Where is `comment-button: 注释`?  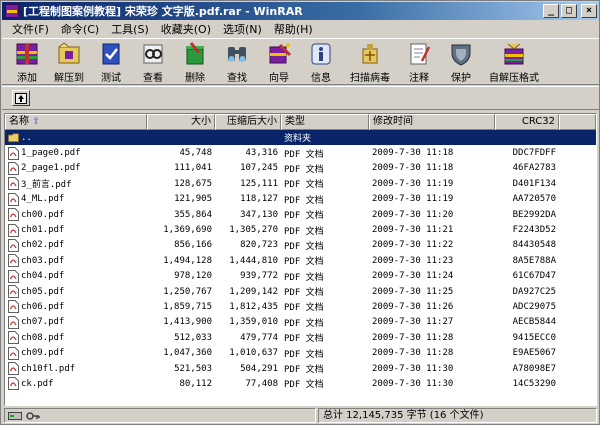
comment-button: 注释 is located at coordinates (419, 61).